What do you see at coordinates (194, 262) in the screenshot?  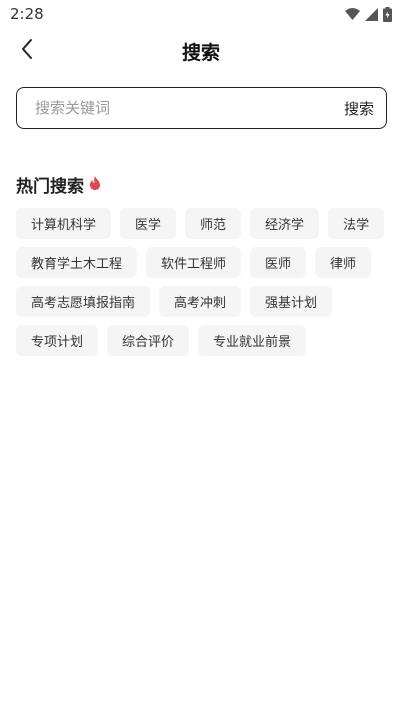 I see `hot-search-tag: 软件工程师` at bounding box center [194, 262].